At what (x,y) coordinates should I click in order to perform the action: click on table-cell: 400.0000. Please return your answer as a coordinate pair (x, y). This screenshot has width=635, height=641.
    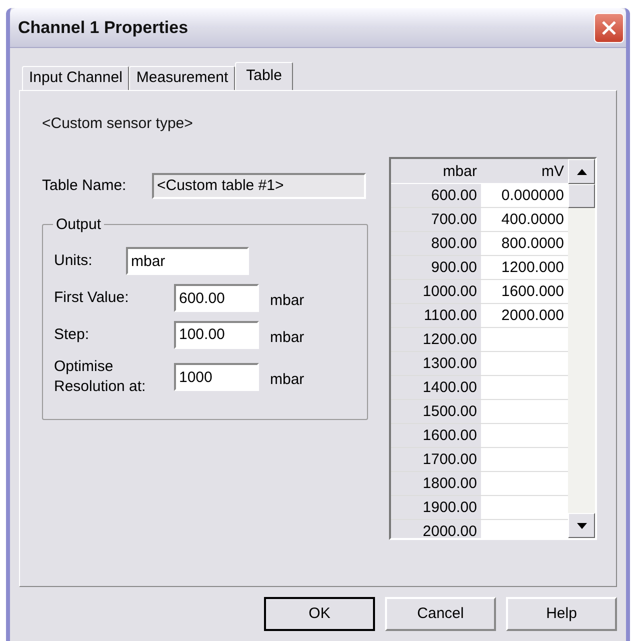
    Looking at the image, I should click on (524, 220).